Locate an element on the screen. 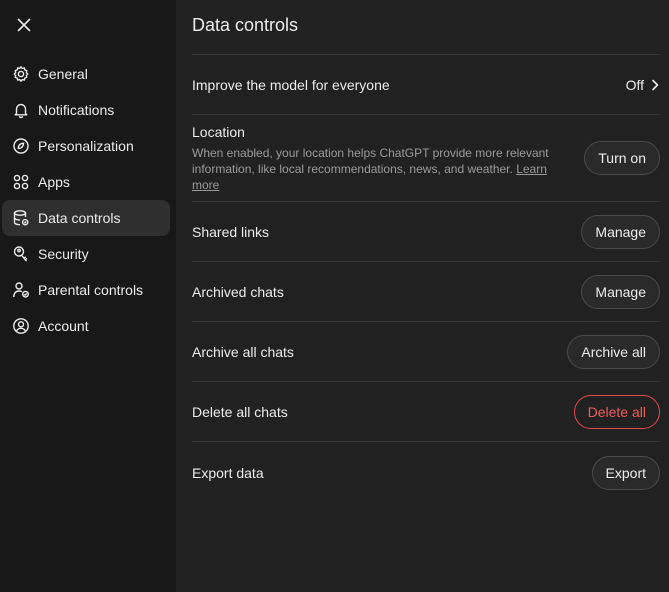 Image resolution: width=669 pixels, height=592 pixels. archive-all-row: Archive all chats Archive all is located at coordinates (426, 352).